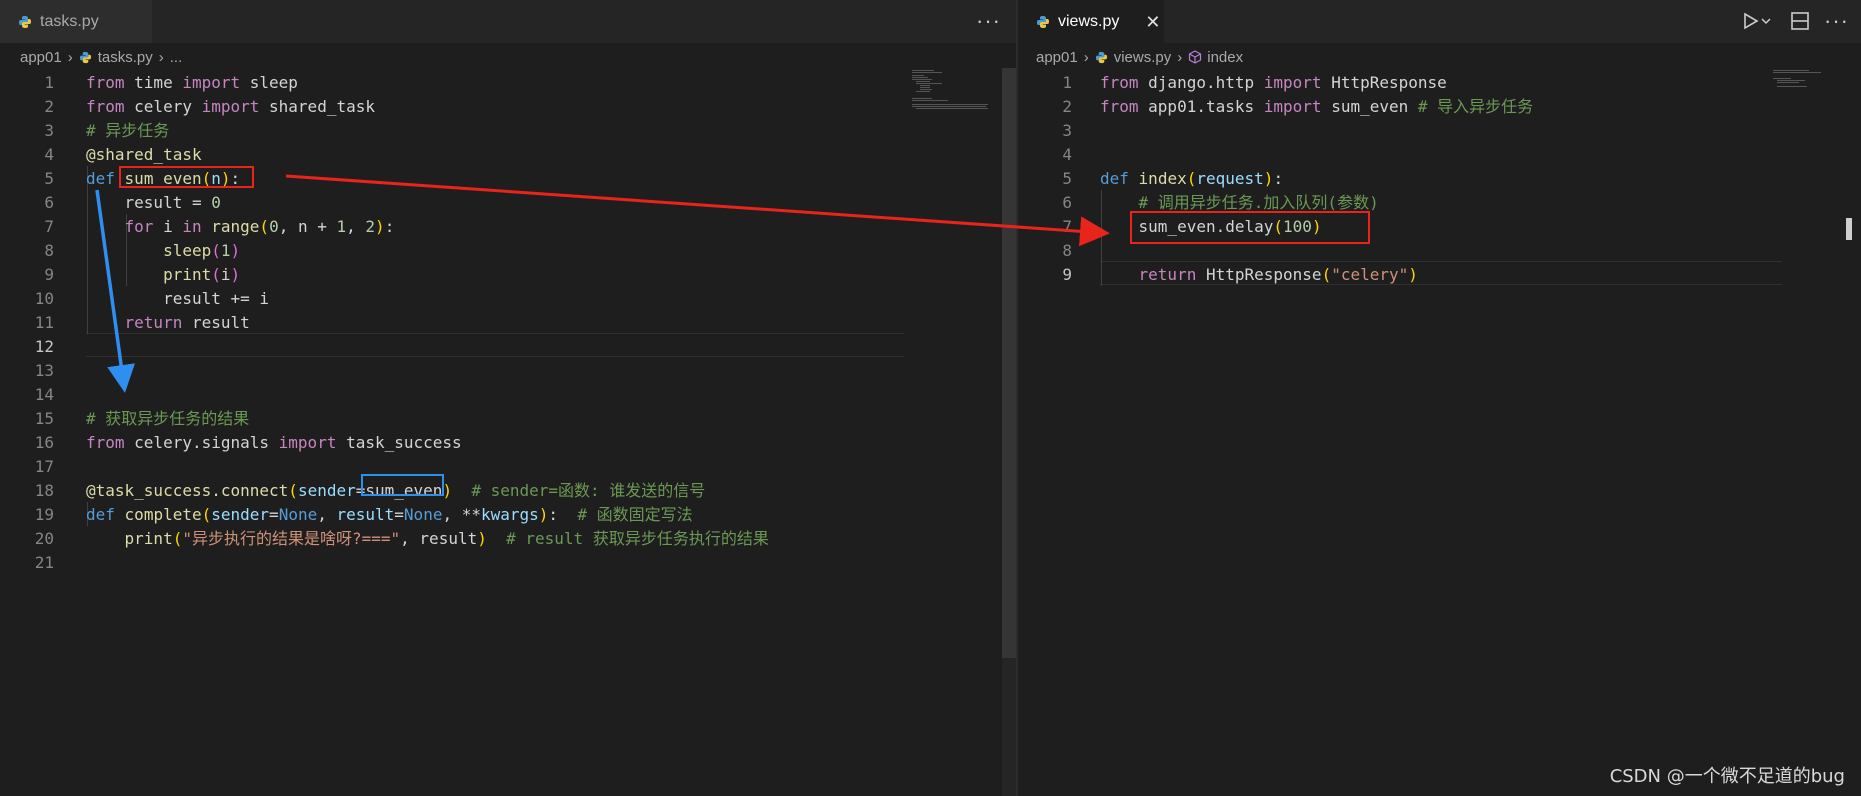 Image resolution: width=1861 pixels, height=796 pixels. I want to click on split-editor-icon, so click(1800, 23).